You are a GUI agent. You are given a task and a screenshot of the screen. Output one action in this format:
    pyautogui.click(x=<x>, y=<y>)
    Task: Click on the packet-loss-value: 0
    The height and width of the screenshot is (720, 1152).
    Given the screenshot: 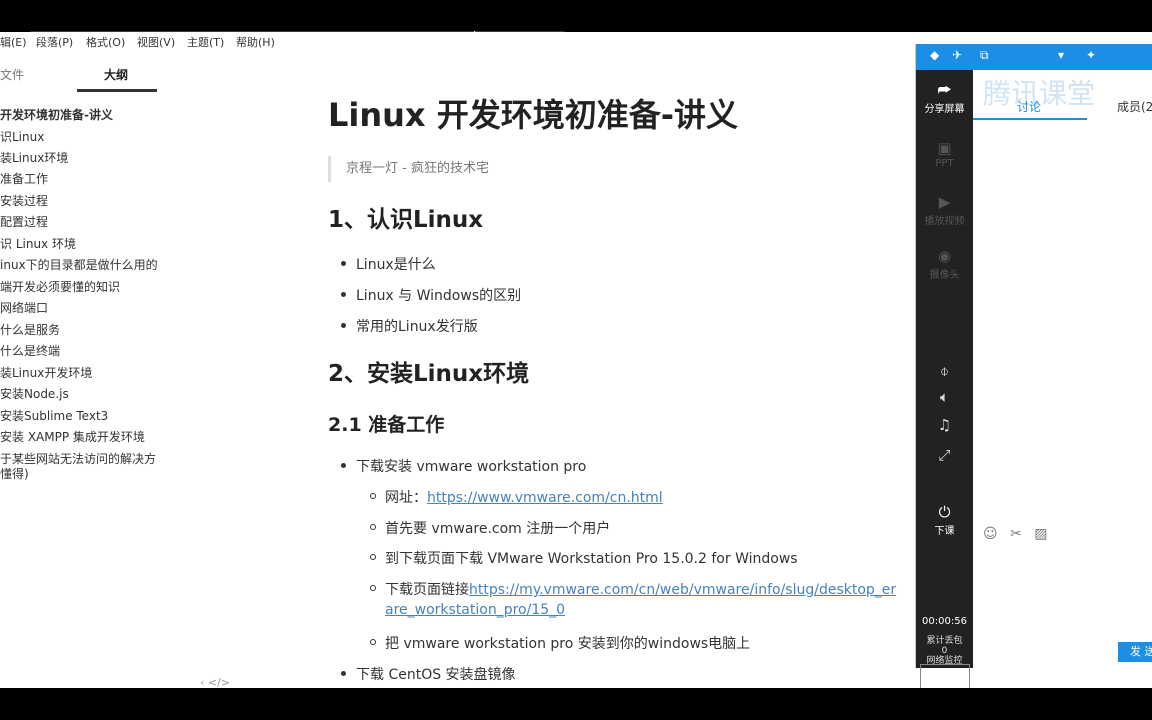 What is the action you would take?
    pyautogui.click(x=944, y=651)
    